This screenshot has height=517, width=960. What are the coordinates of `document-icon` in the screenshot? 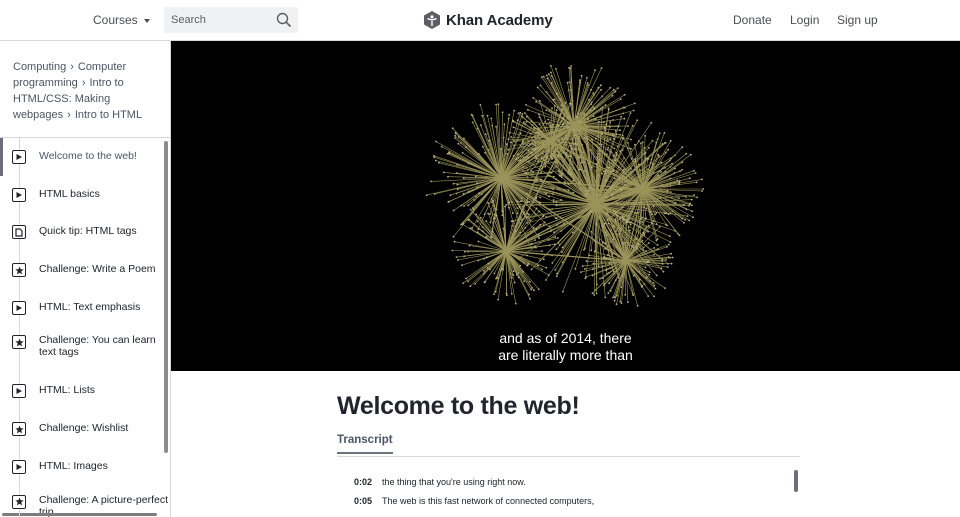 It's located at (19, 232).